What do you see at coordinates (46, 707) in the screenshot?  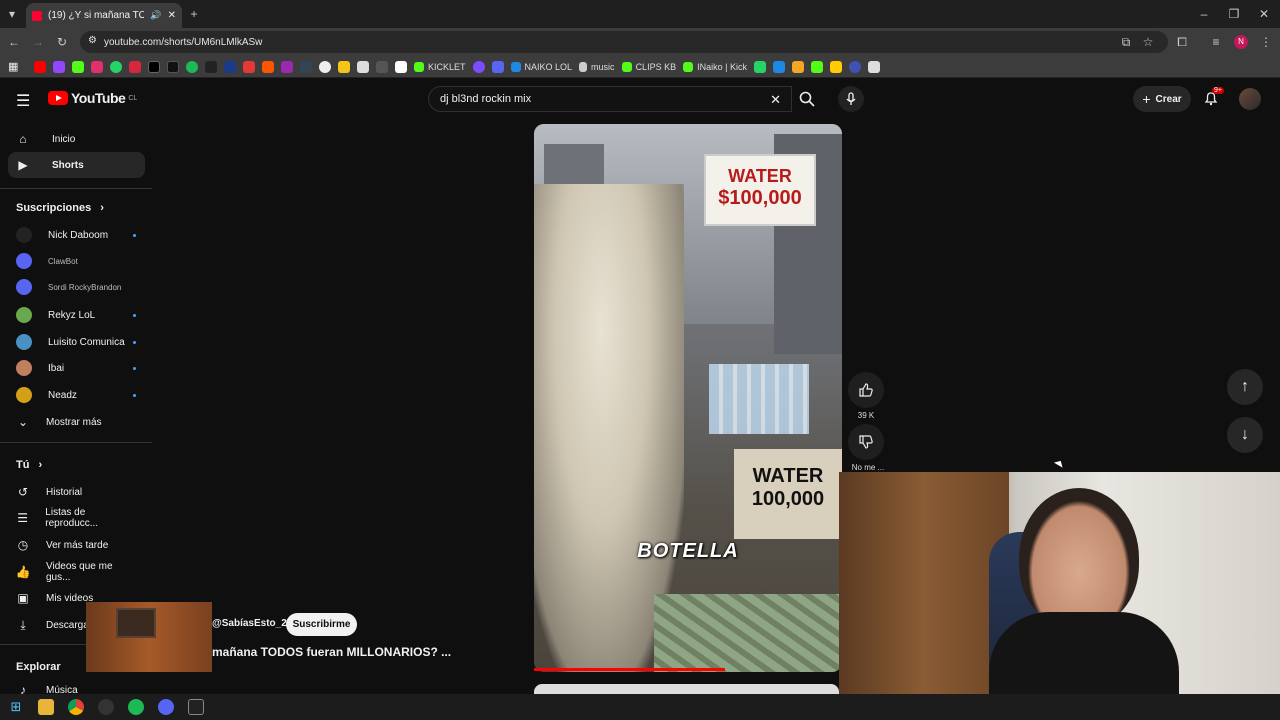 I see `file-explorer-icon` at bounding box center [46, 707].